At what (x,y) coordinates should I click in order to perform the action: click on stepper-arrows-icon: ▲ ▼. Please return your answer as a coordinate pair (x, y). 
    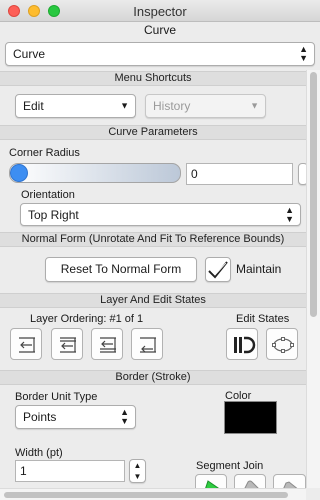
    Looking at the image, I should click on (137, 471).